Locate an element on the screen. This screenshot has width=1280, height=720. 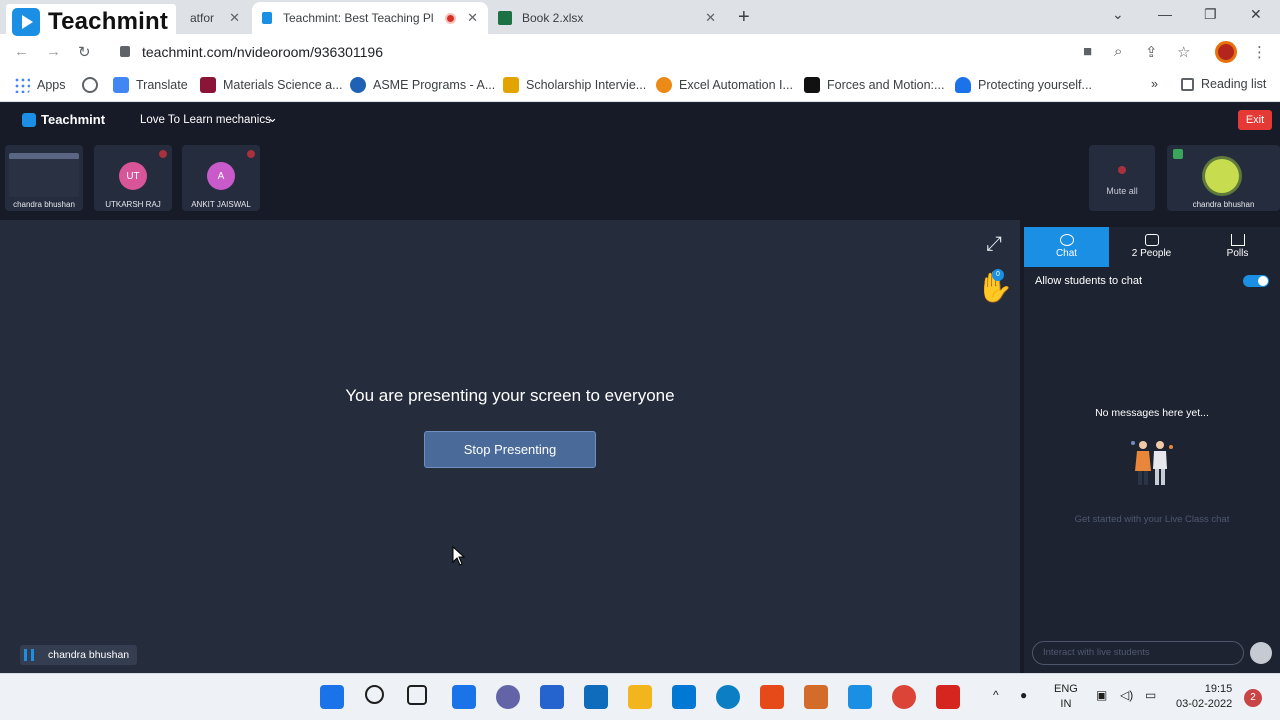
camera-icon: ■ is located at coordinates (1087, 51).